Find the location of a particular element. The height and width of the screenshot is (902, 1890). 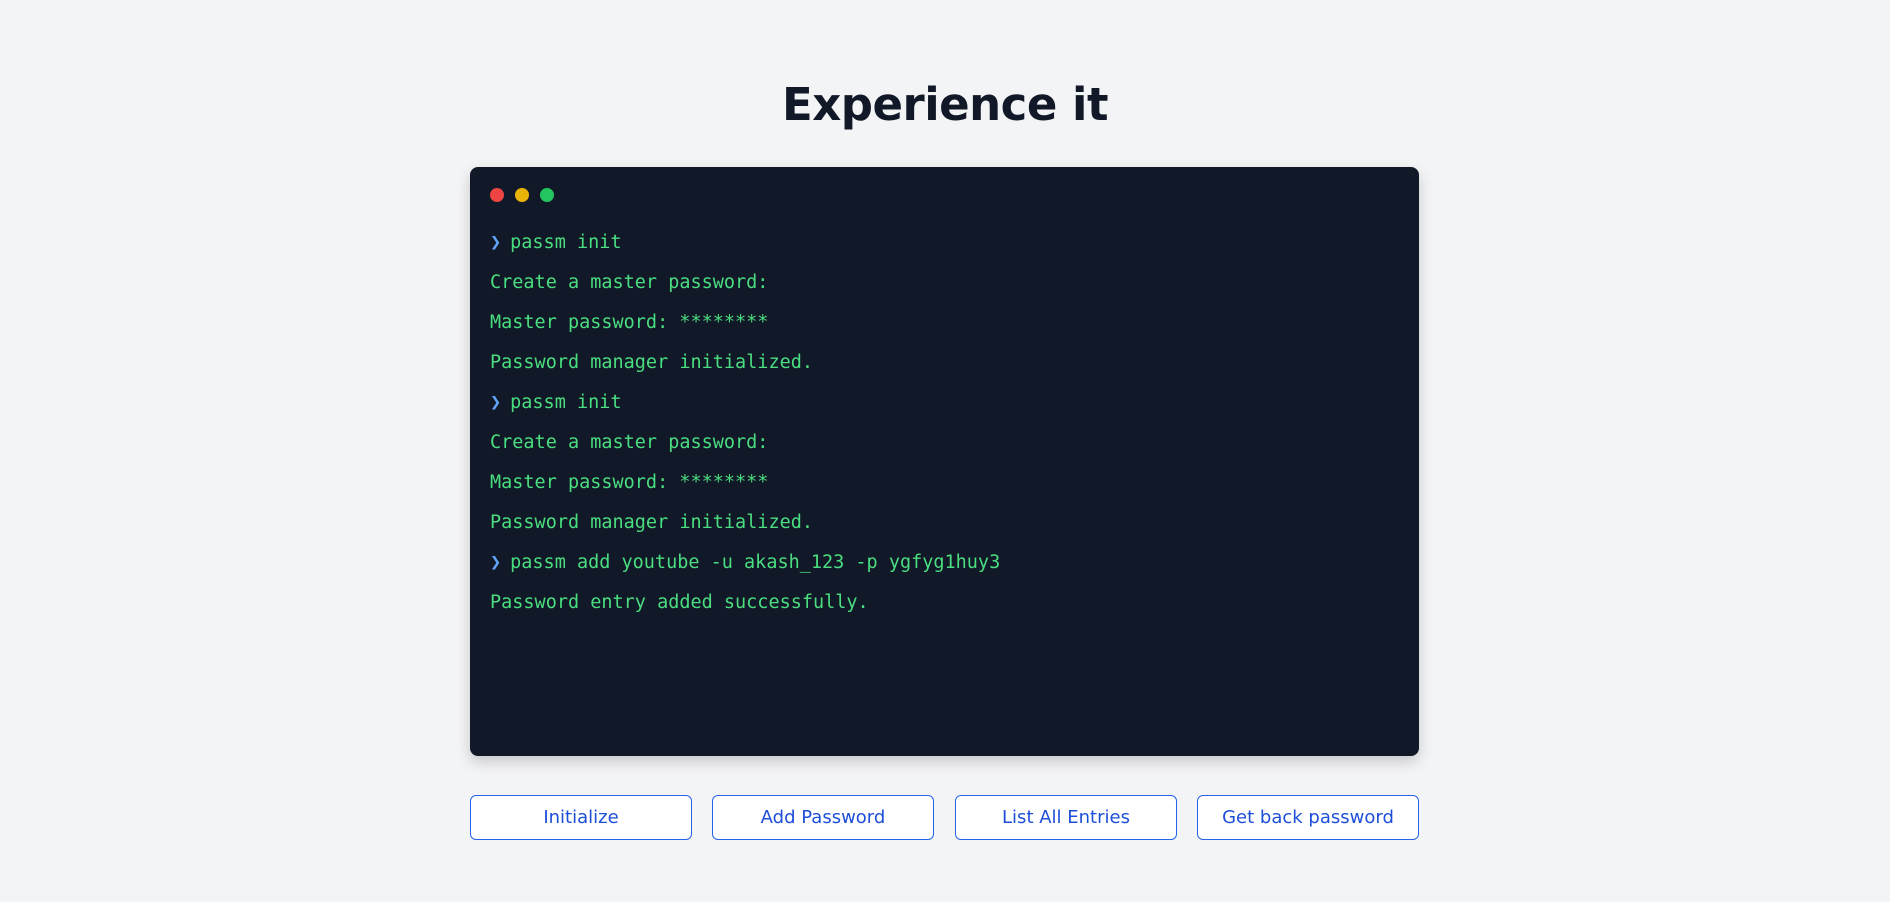

get-back-password-button: Get back password is located at coordinates (1308, 817).